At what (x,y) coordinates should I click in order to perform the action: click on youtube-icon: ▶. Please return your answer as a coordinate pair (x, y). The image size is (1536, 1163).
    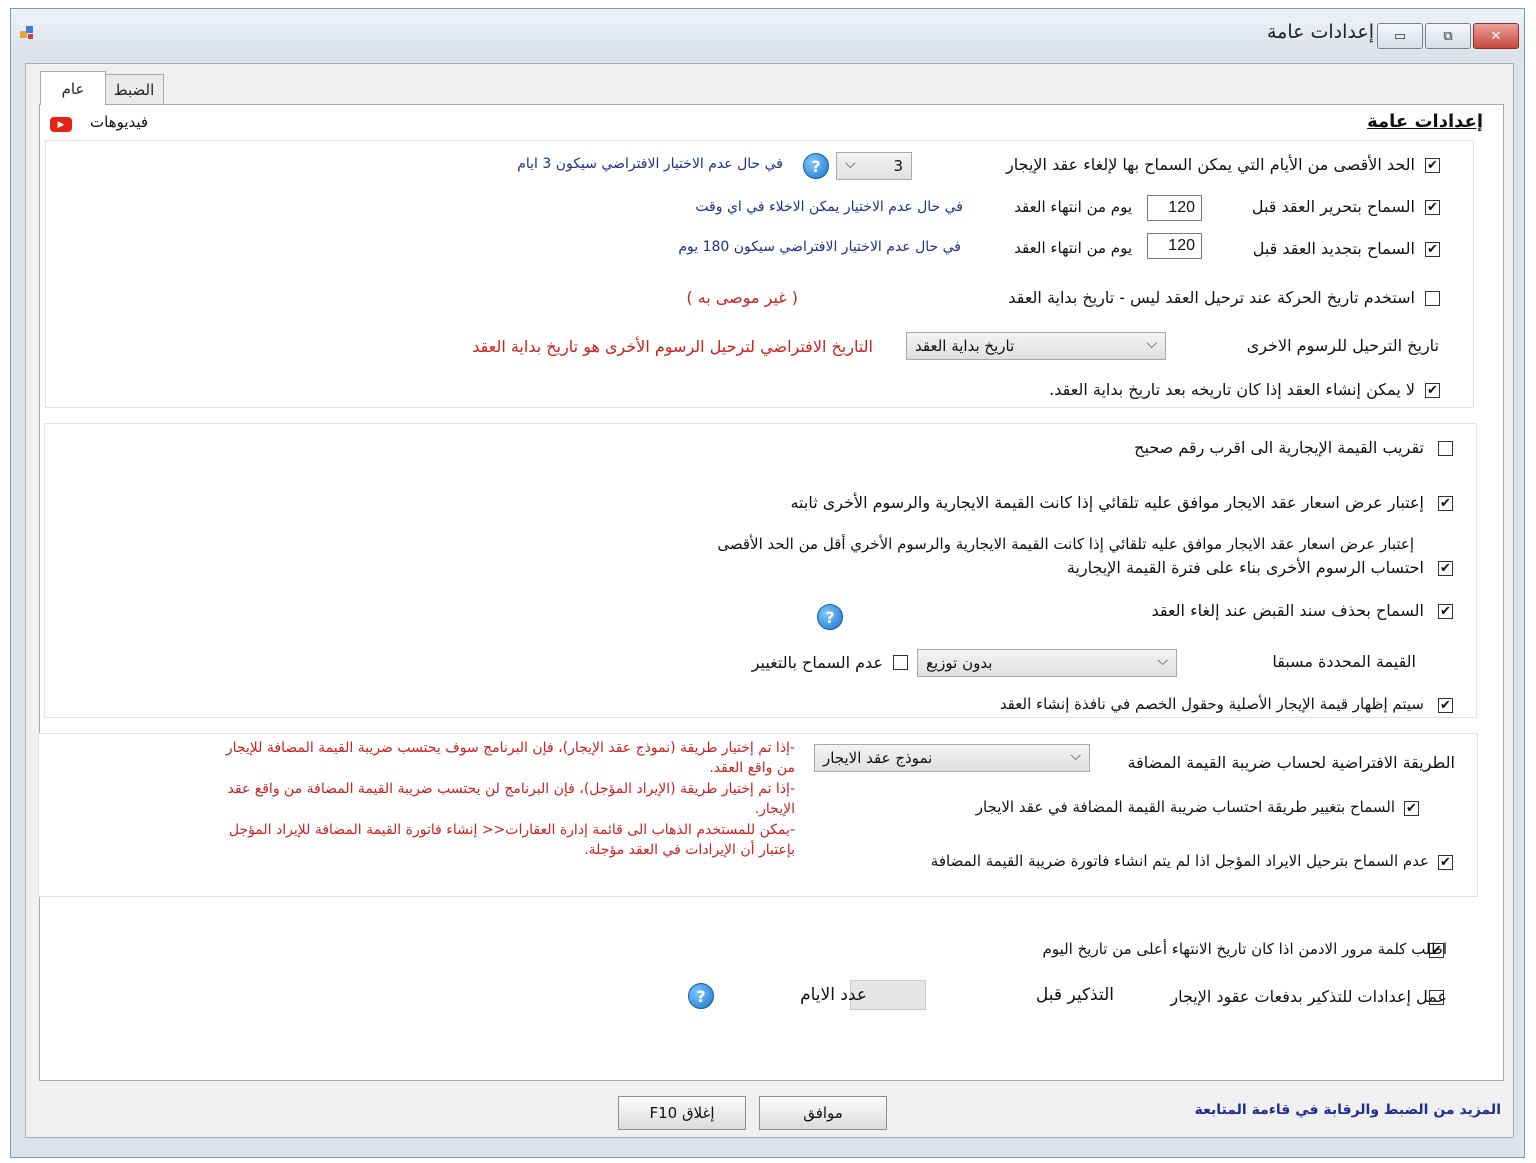
    Looking at the image, I should click on (61, 124).